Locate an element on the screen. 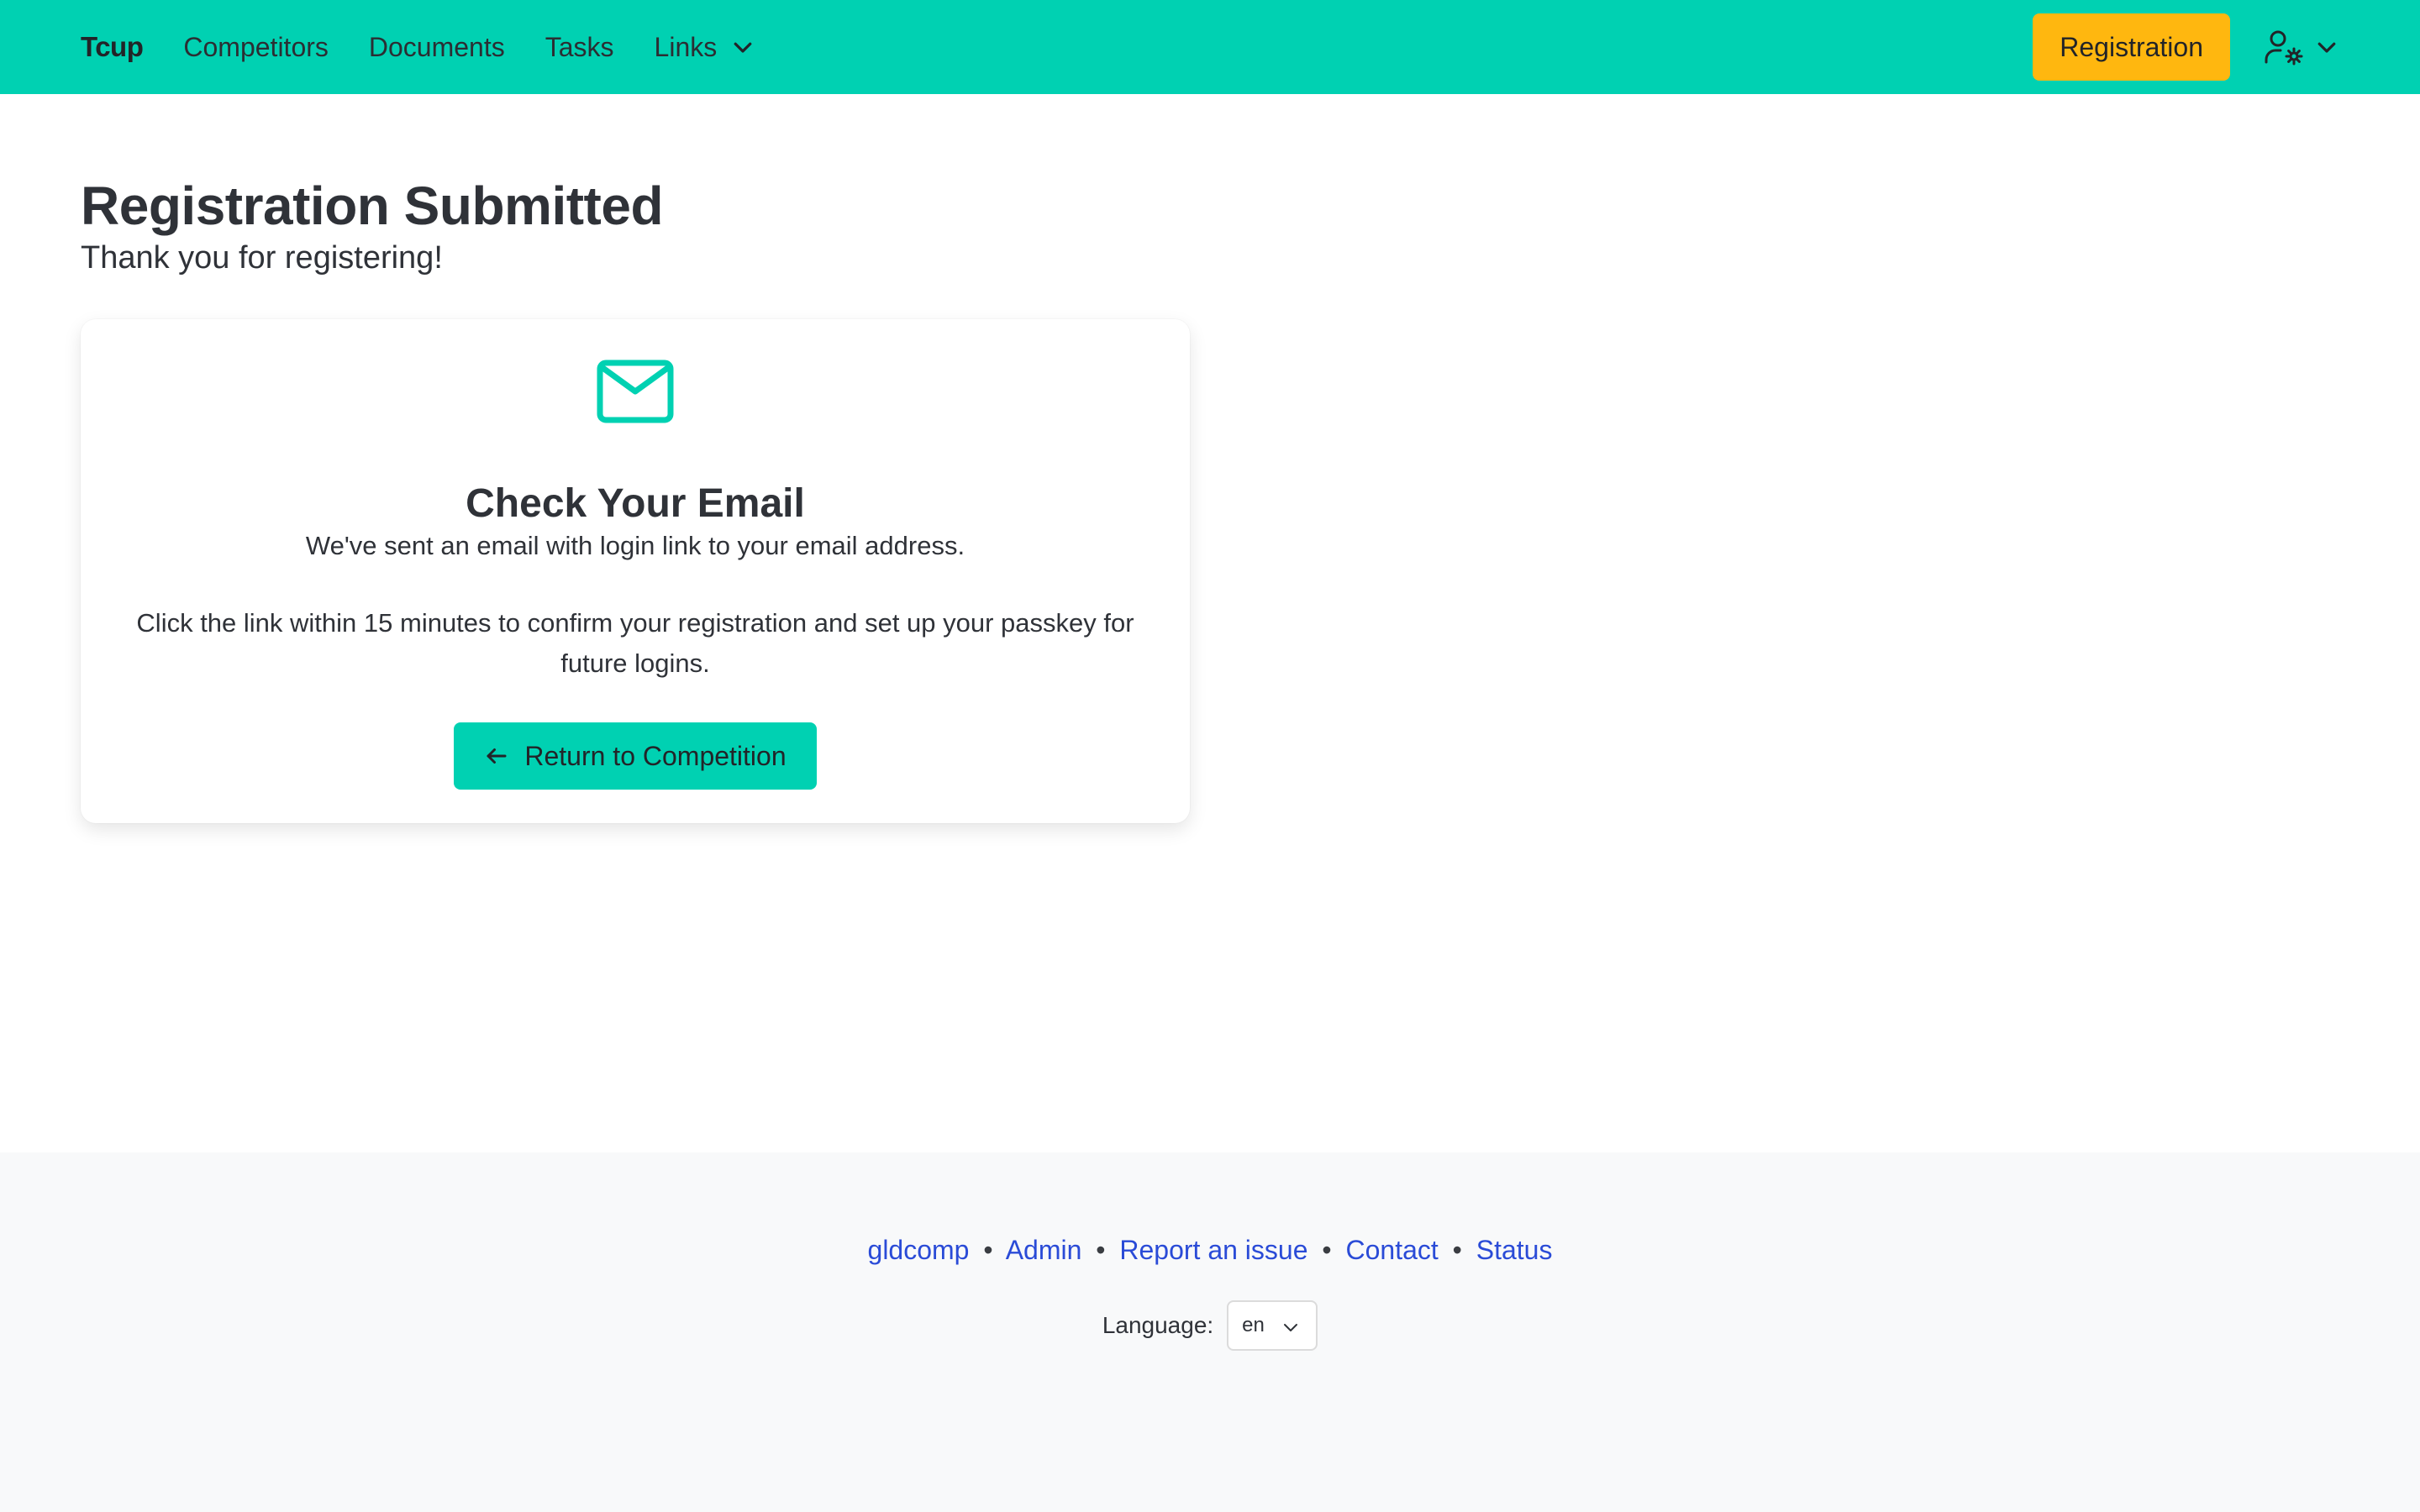 The height and width of the screenshot is (1512, 2420). user-menu is located at coordinates (2301, 47).